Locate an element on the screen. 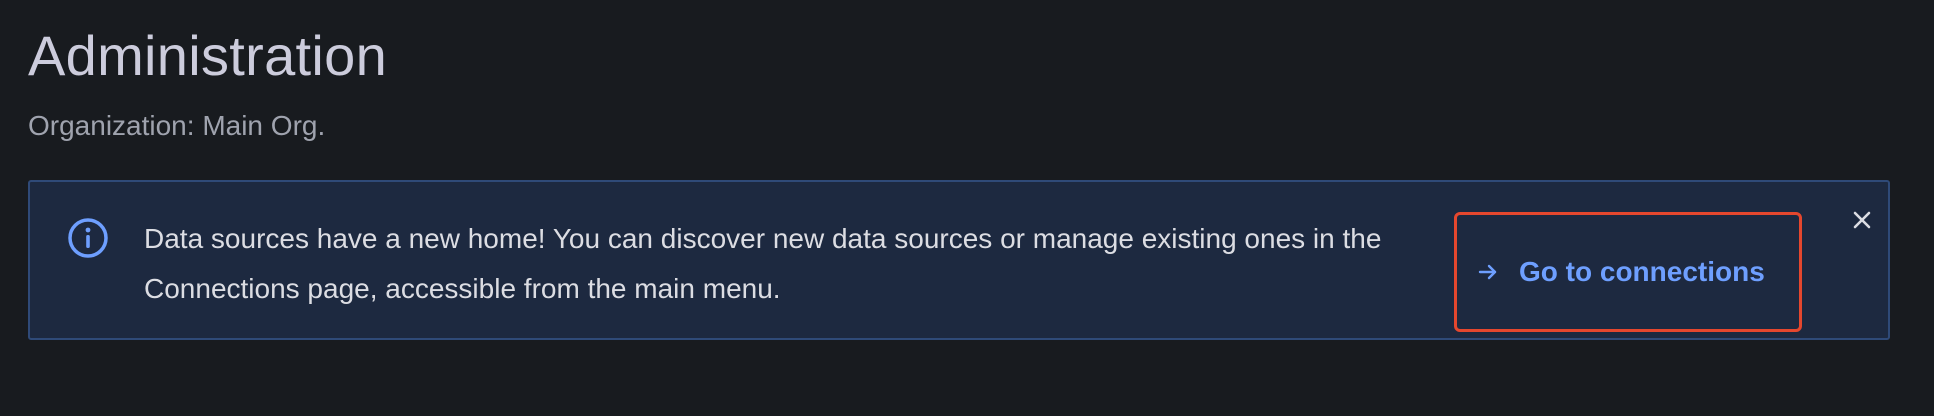 The width and height of the screenshot is (1934, 416). go-to-connections-button: Go to connections is located at coordinates (1628, 272).